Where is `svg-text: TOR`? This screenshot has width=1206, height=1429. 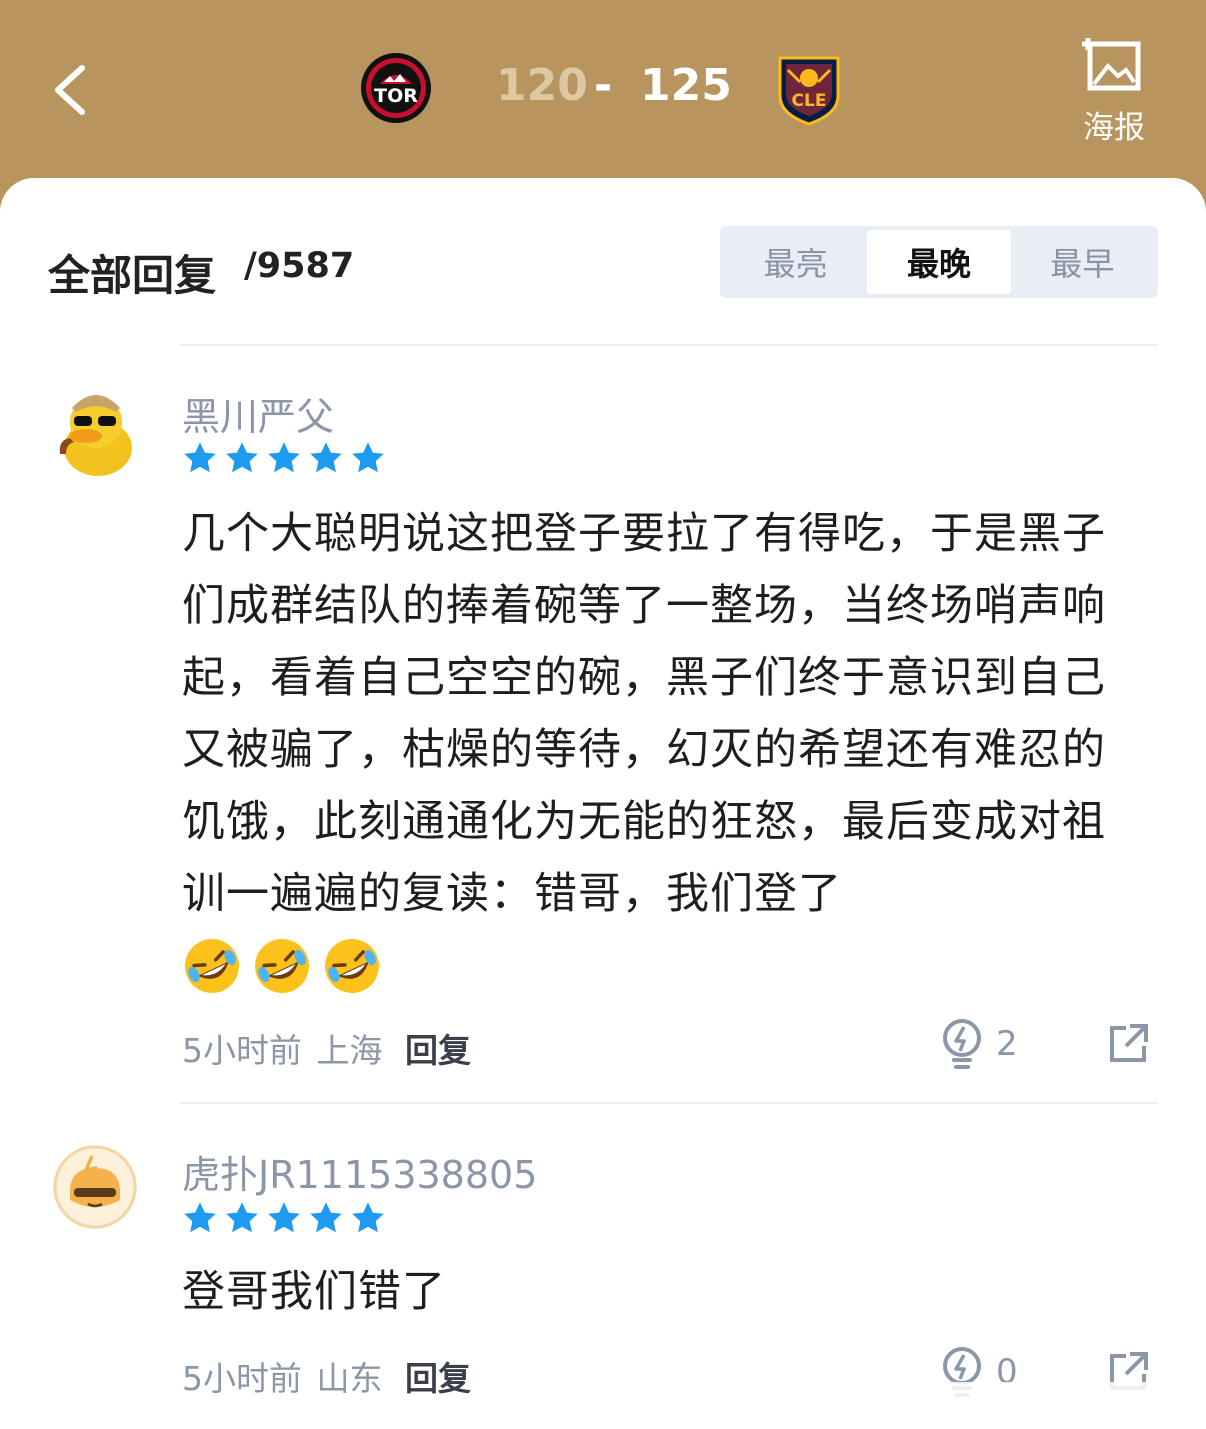 svg-text: TOR is located at coordinates (396, 96).